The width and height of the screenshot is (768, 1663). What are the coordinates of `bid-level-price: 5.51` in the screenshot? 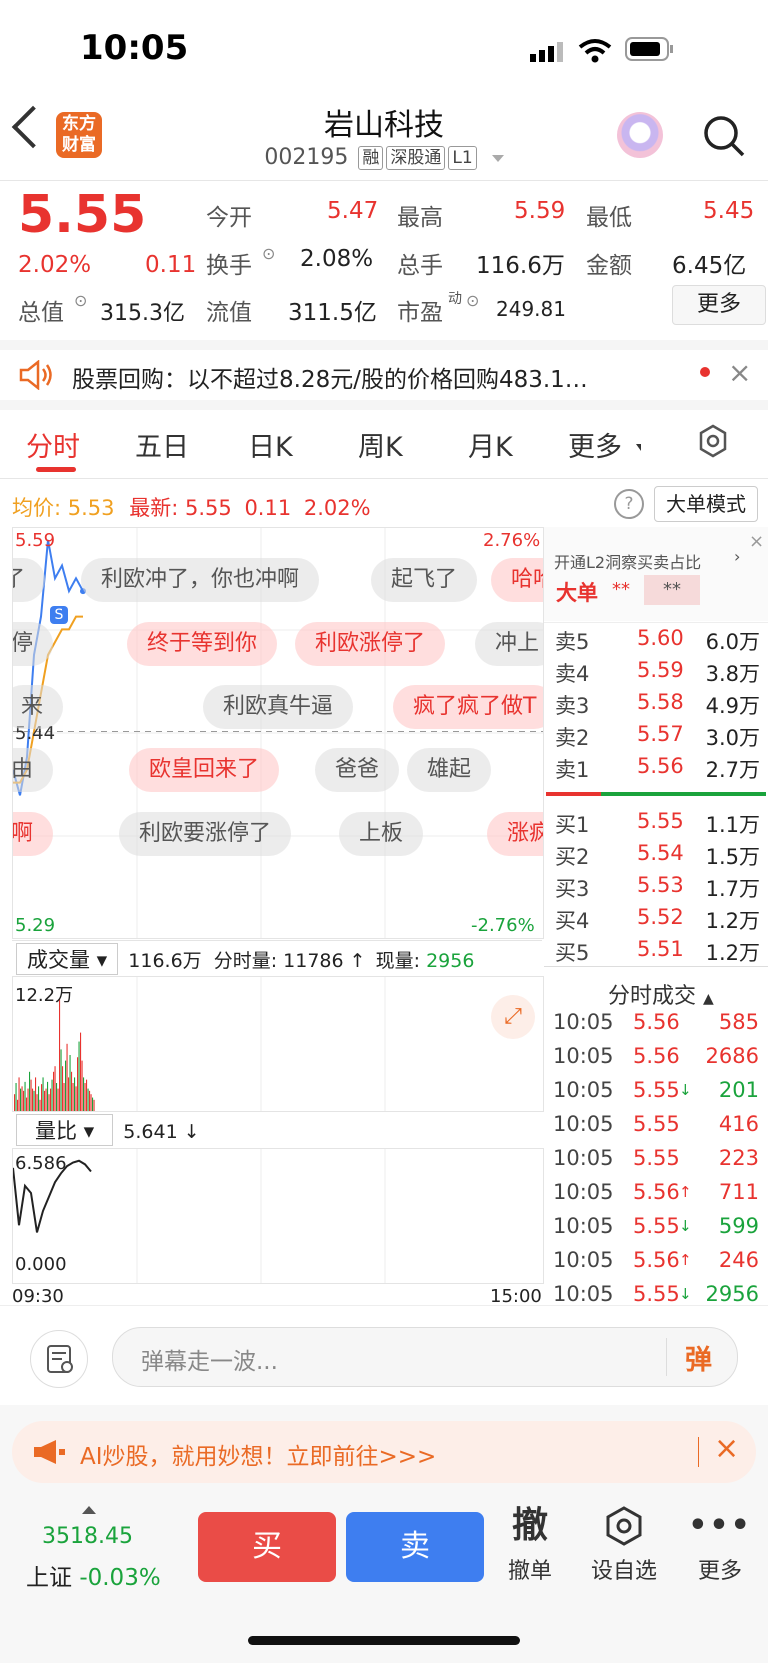 It's located at (660, 949).